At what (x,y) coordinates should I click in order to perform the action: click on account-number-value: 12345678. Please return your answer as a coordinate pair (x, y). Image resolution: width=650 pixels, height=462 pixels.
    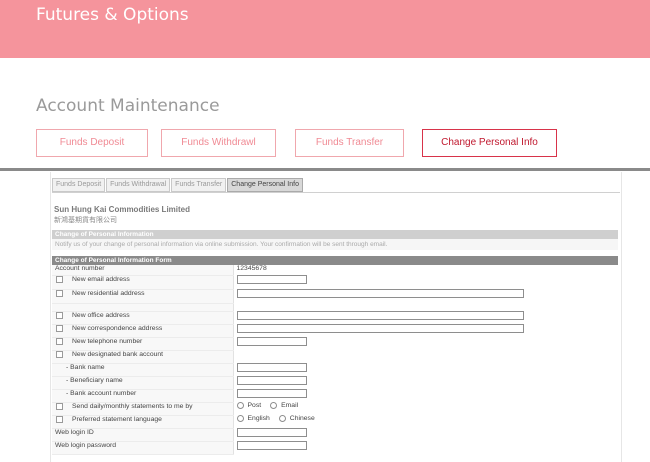
    Looking at the image, I should click on (251, 268).